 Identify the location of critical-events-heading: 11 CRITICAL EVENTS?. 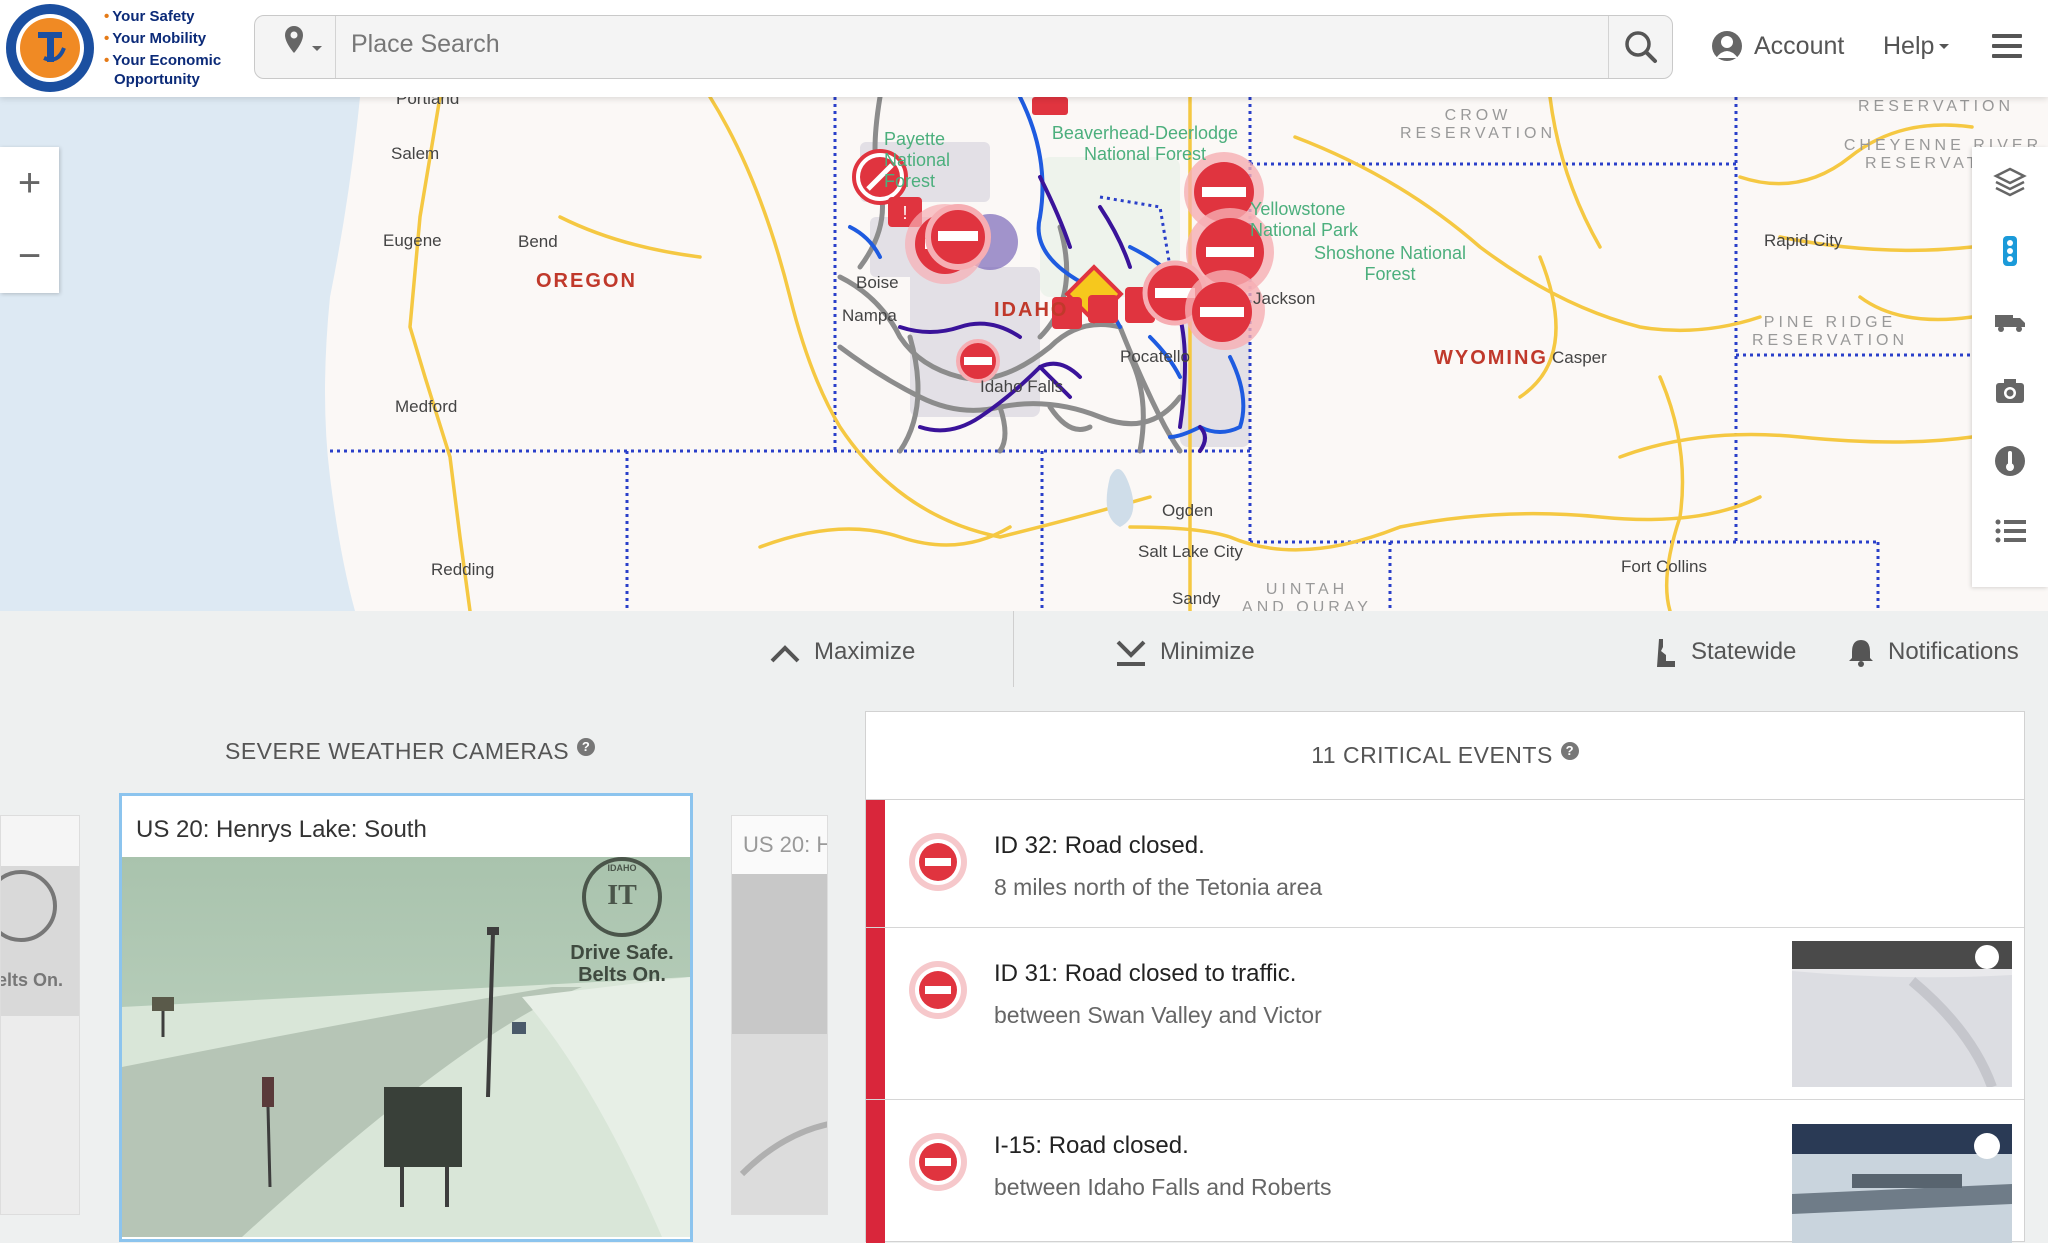
(1445, 756).